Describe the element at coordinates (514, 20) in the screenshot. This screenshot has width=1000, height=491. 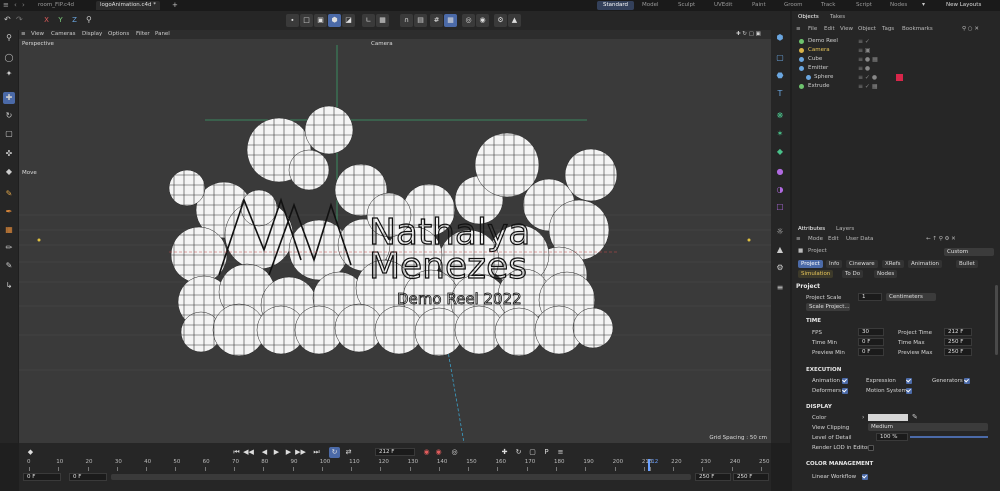
I see `render-queue-icon: ▲` at that location.